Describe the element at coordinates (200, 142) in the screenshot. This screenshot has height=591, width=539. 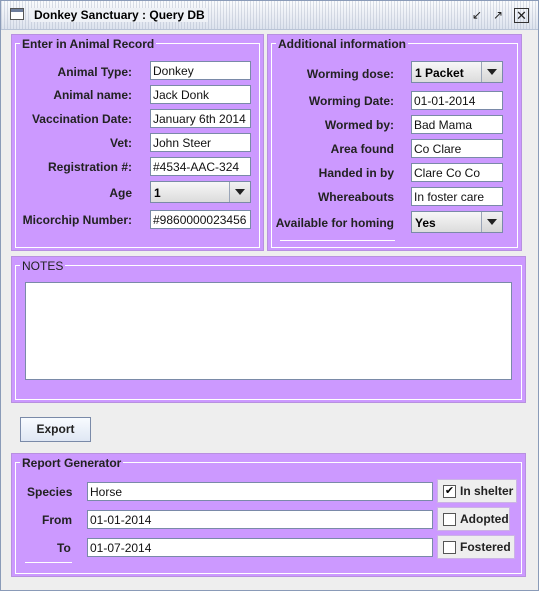
I see `vet-input: John Steer` at that location.